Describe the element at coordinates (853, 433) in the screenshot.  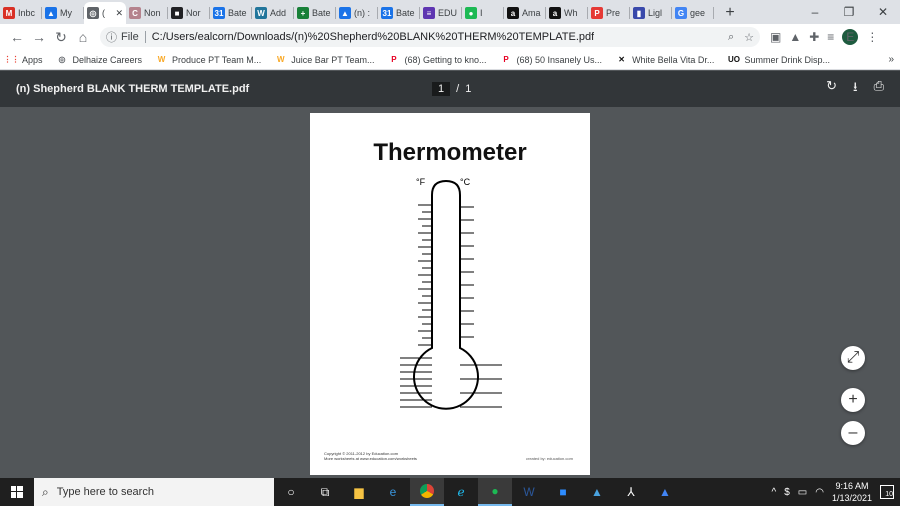
I see `zoom-out-button: –` at that location.